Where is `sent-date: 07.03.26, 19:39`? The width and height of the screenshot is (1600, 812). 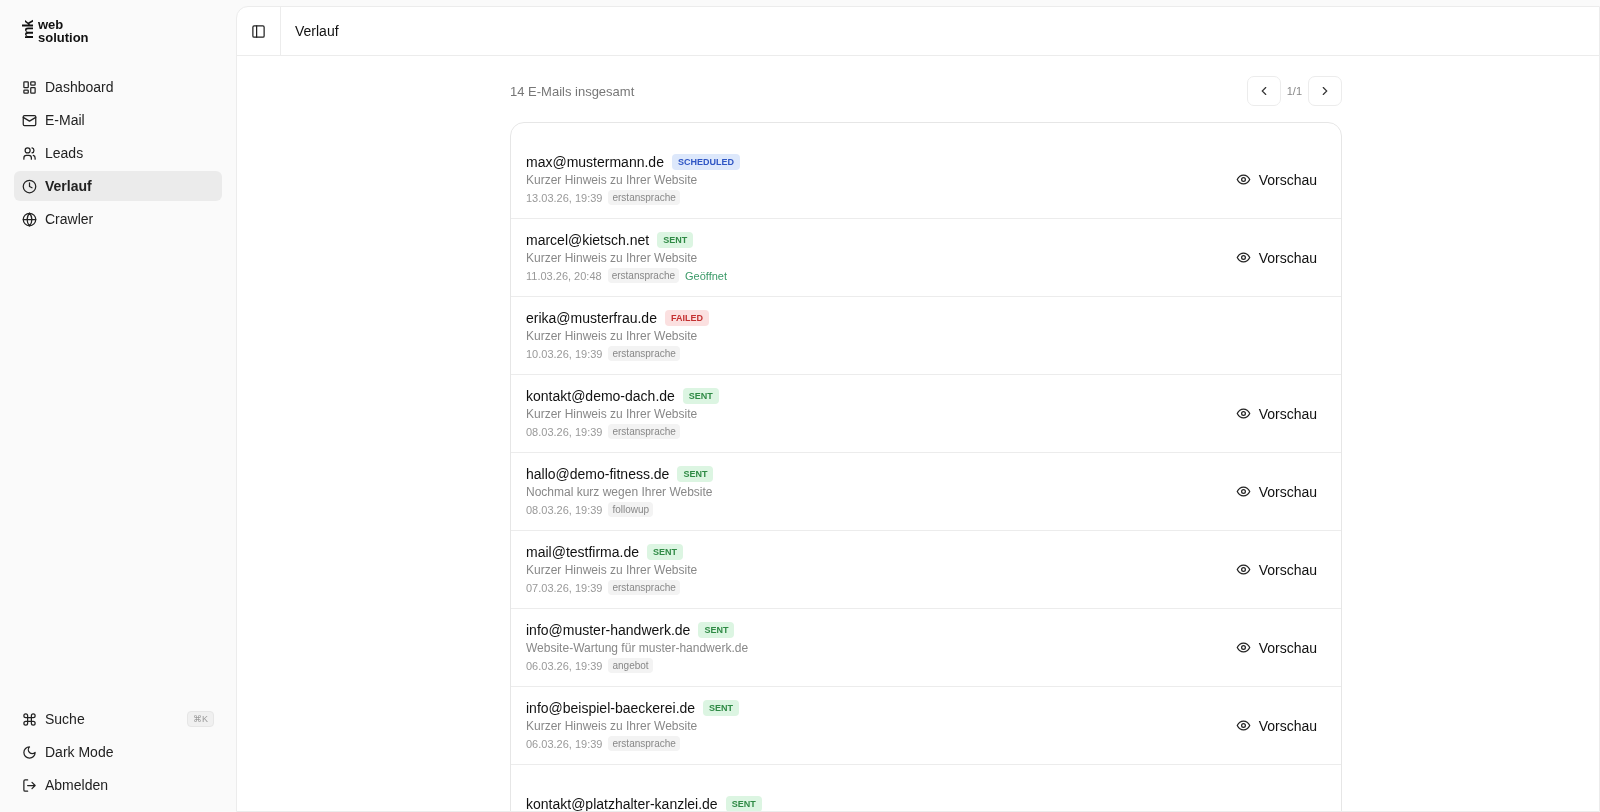
sent-date: 07.03.26, 19:39 is located at coordinates (564, 587).